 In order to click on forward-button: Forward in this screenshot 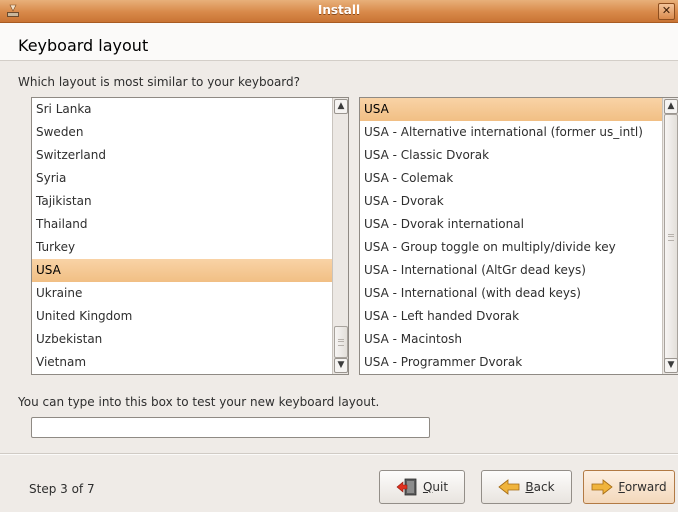, I will do `click(629, 487)`.